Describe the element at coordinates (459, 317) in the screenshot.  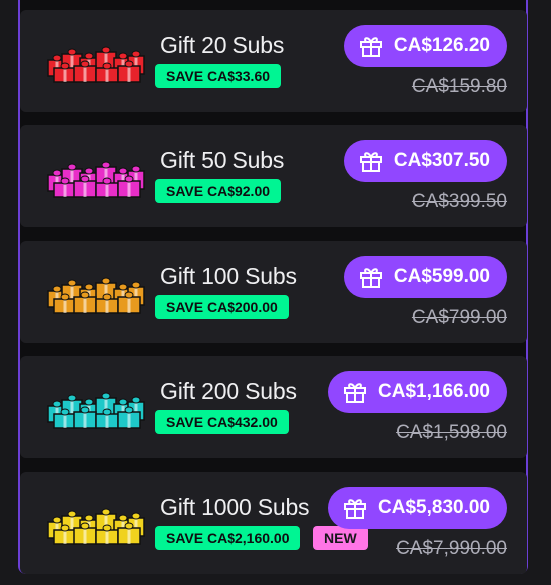
I see `original-price: CA$799.00` at that location.